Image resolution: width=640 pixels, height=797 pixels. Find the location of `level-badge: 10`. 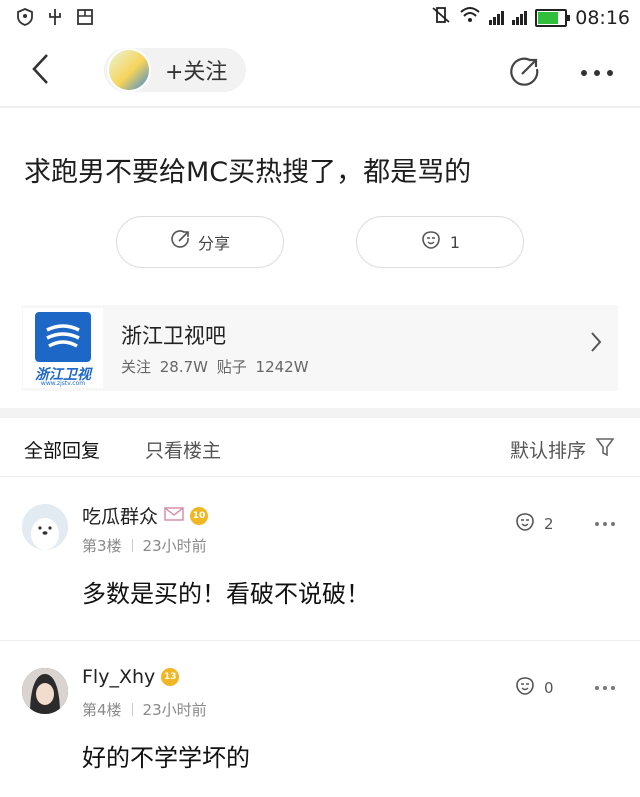

level-badge: 10 is located at coordinates (199, 515).